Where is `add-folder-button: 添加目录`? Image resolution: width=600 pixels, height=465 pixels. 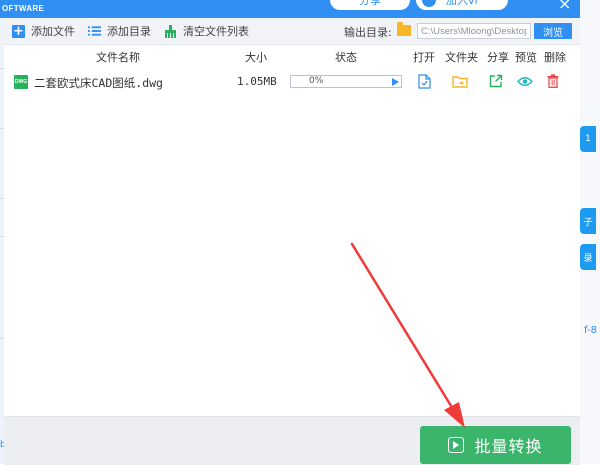 add-folder-button: 添加目录 is located at coordinates (119, 31).